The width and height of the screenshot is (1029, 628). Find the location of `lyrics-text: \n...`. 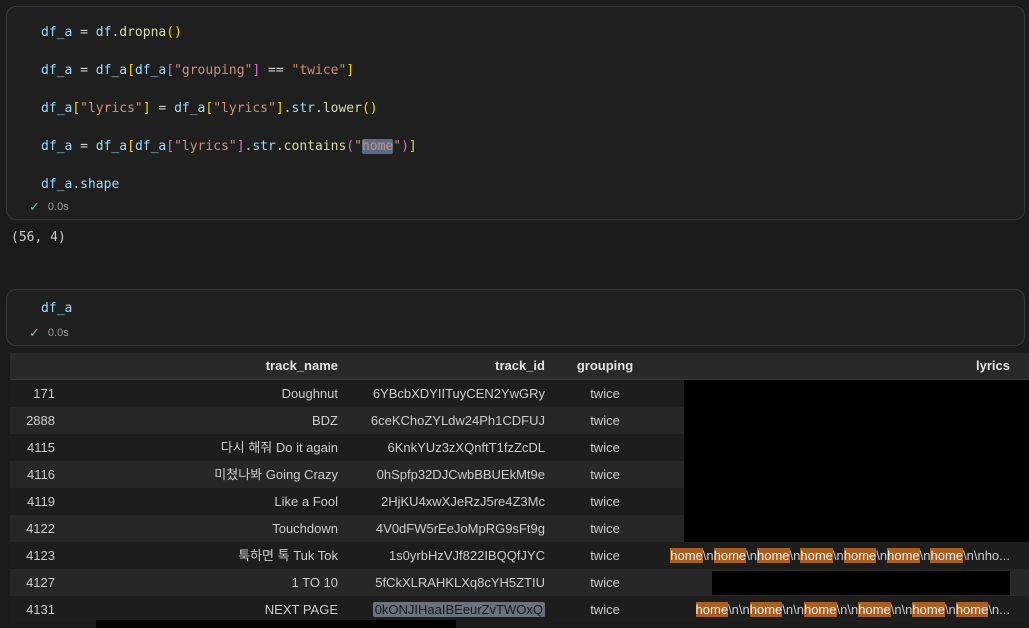

lyrics-text: \n... is located at coordinates (999, 609).